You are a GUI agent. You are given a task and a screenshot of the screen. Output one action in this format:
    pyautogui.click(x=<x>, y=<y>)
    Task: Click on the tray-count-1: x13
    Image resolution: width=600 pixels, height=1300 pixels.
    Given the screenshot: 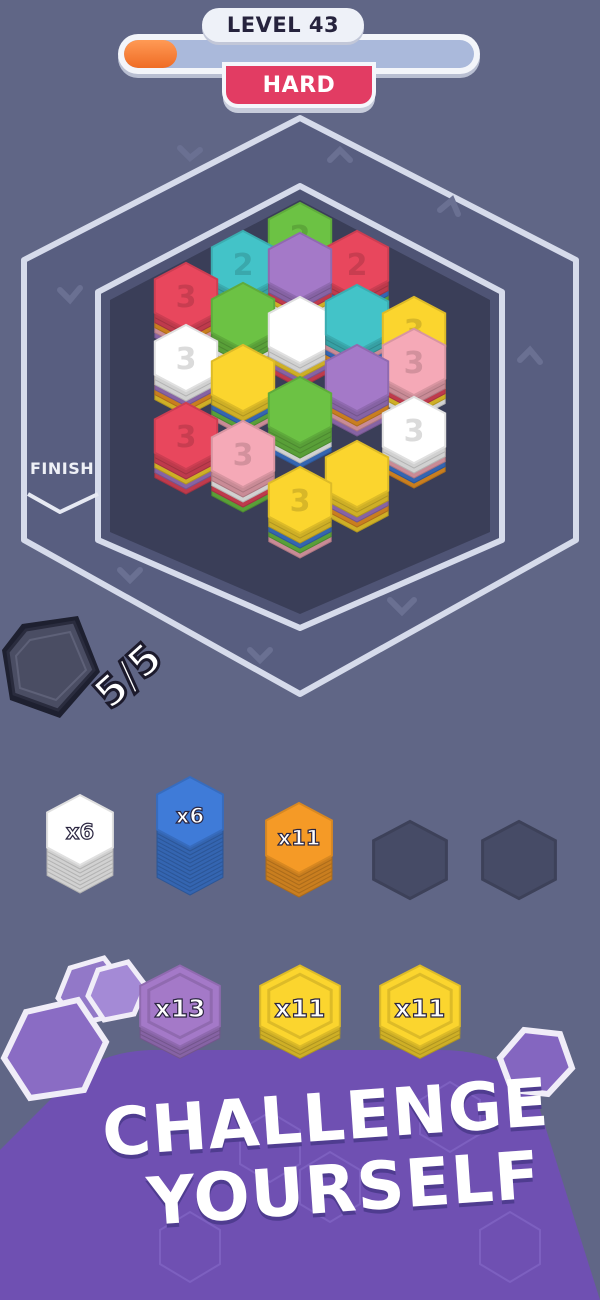 What is the action you would take?
    pyautogui.click(x=180, y=1008)
    